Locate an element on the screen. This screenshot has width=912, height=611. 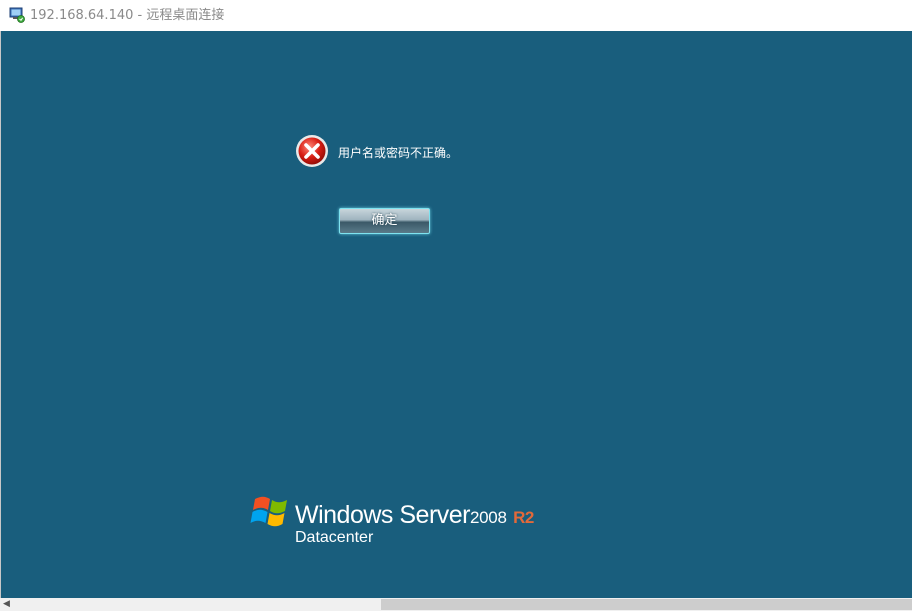
remote-desktop-icon is located at coordinates (17, 15).